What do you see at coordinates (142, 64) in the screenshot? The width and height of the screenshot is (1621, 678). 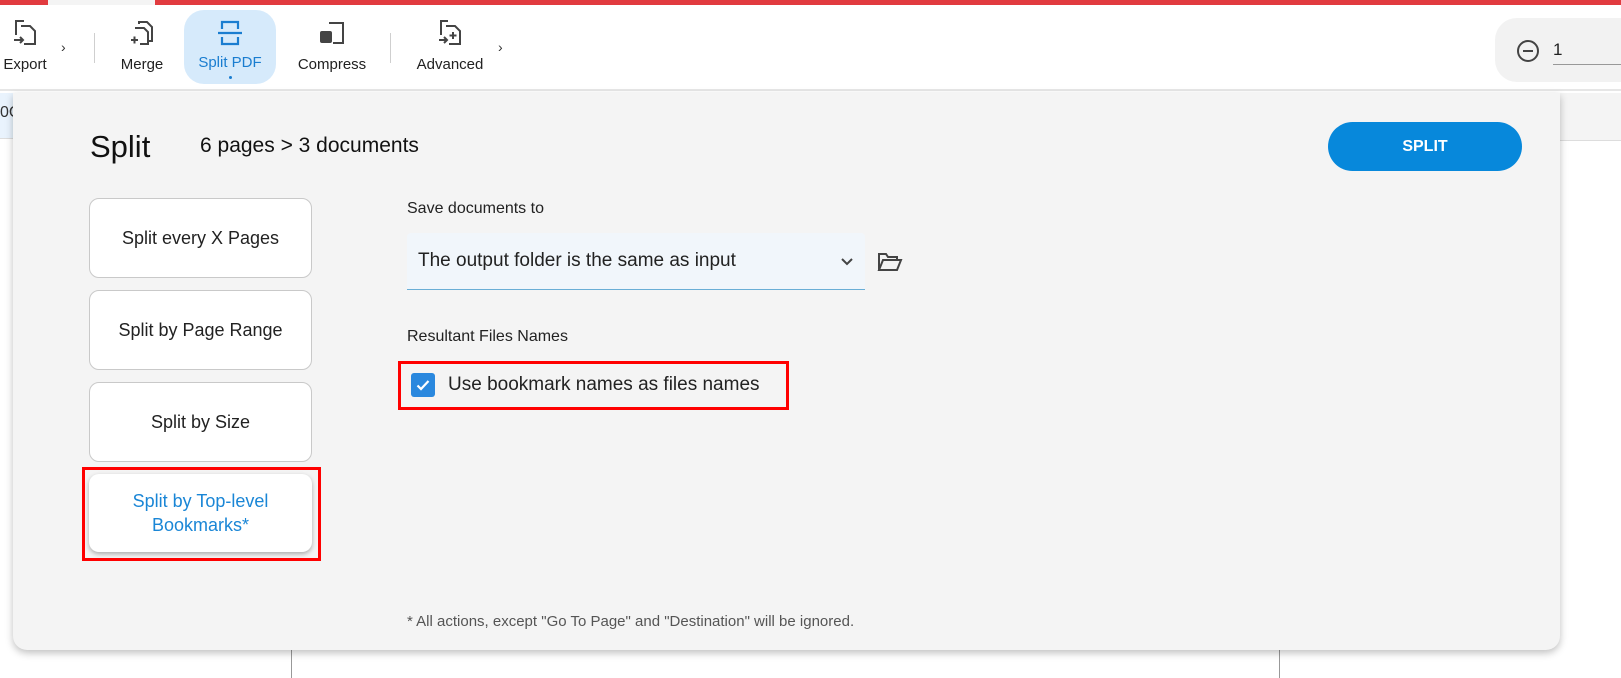 I see `toolbar-merge-label: Merge` at bounding box center [142, 64].